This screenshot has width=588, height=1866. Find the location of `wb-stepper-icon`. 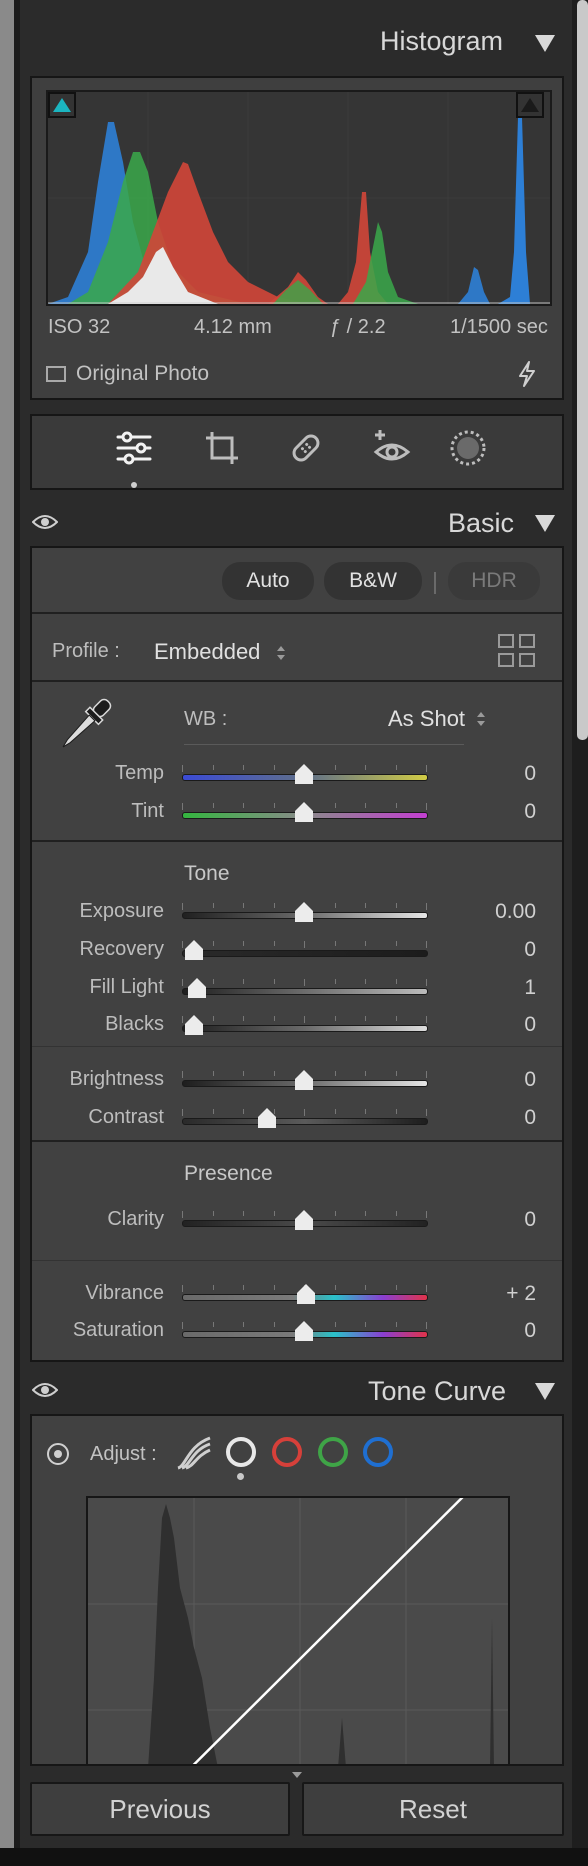

wb-stepper-icon is located at coordinates (481, 721).